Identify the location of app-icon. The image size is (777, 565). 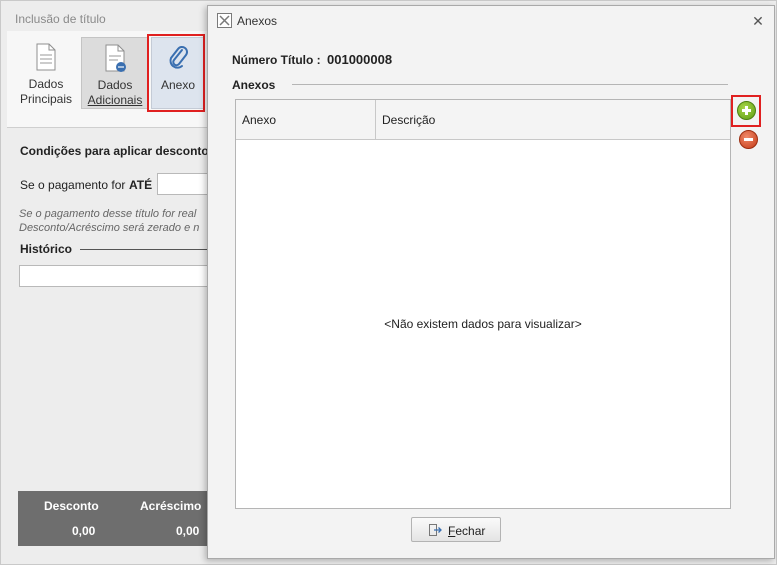
(224, 20).